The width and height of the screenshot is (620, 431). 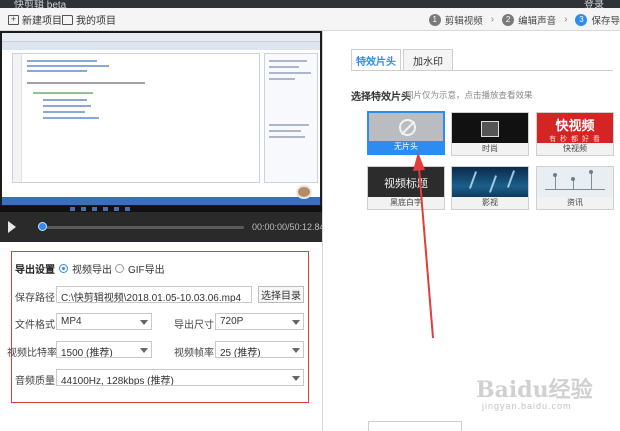 What do you see at coordinates (160, 322) in the screenshot?
I see `format-size-row: 文件格式 MP4 导出尺寸 720P` at bounding box center [160, 322].